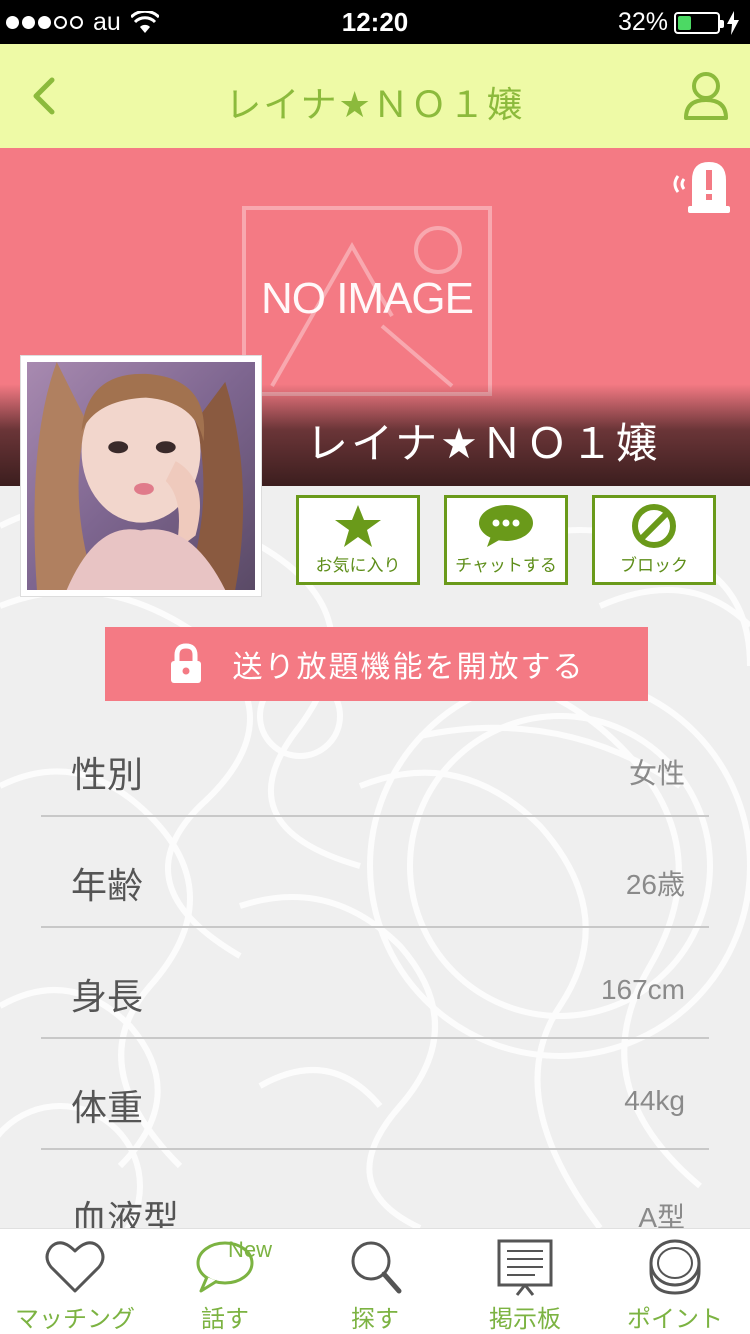 This screenshot has width=750, height=1334. What do you see at coordinates (375, 761) in the screenshot?
I see `info-row-gender: 性別 女性` at bounding box center [375, 761].